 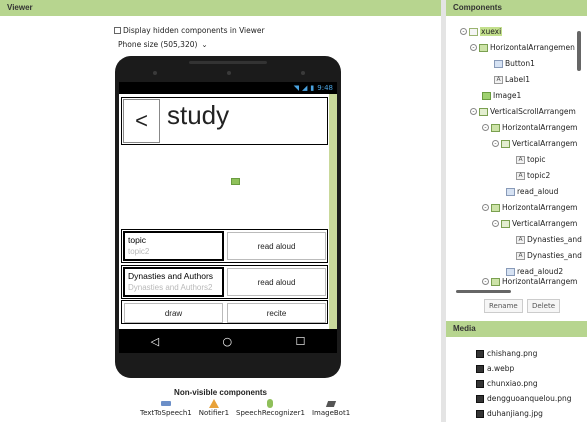 I want to click on nav-home-icon: ○, so click(x=227, y=341).